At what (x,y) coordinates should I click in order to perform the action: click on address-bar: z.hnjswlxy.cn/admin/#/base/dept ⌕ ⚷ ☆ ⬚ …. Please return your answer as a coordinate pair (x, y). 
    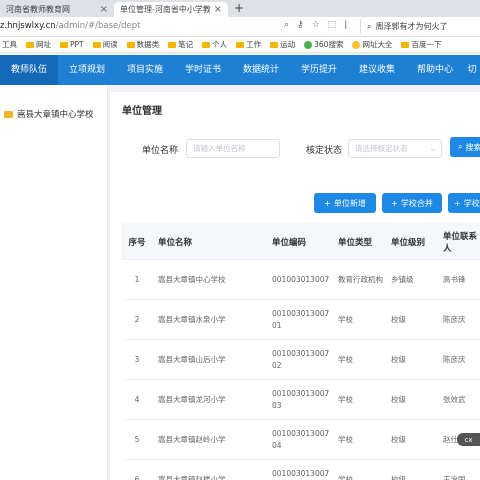
    Looking at the image, I should click on (240, 27).